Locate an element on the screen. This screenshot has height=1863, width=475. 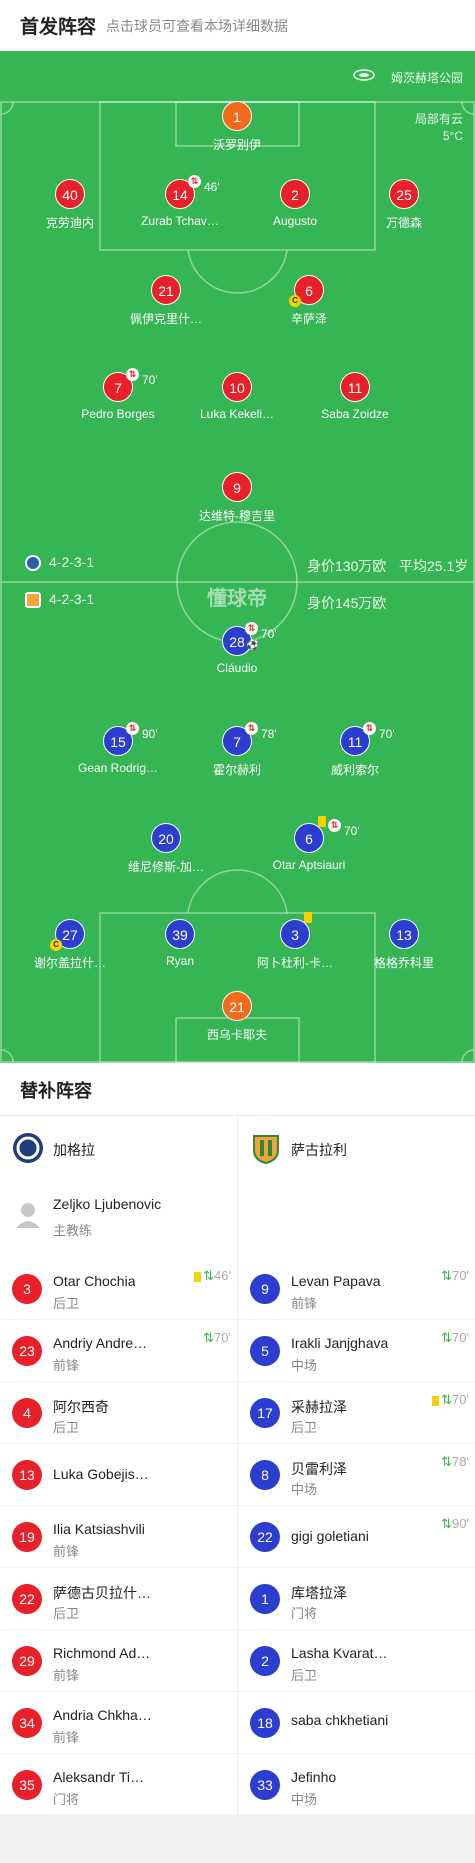
sub-event: ⇅70' is located at coordinates (450, 1400).